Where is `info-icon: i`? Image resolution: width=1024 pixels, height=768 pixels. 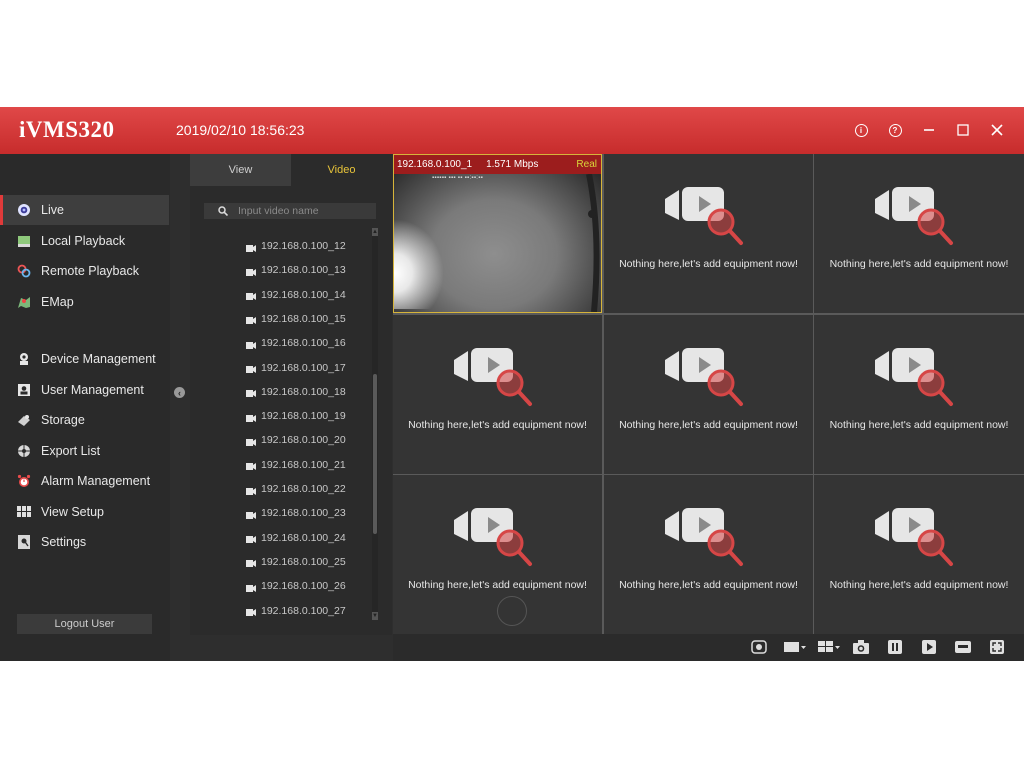
info-icon: i is located at coordinates (861, 130).